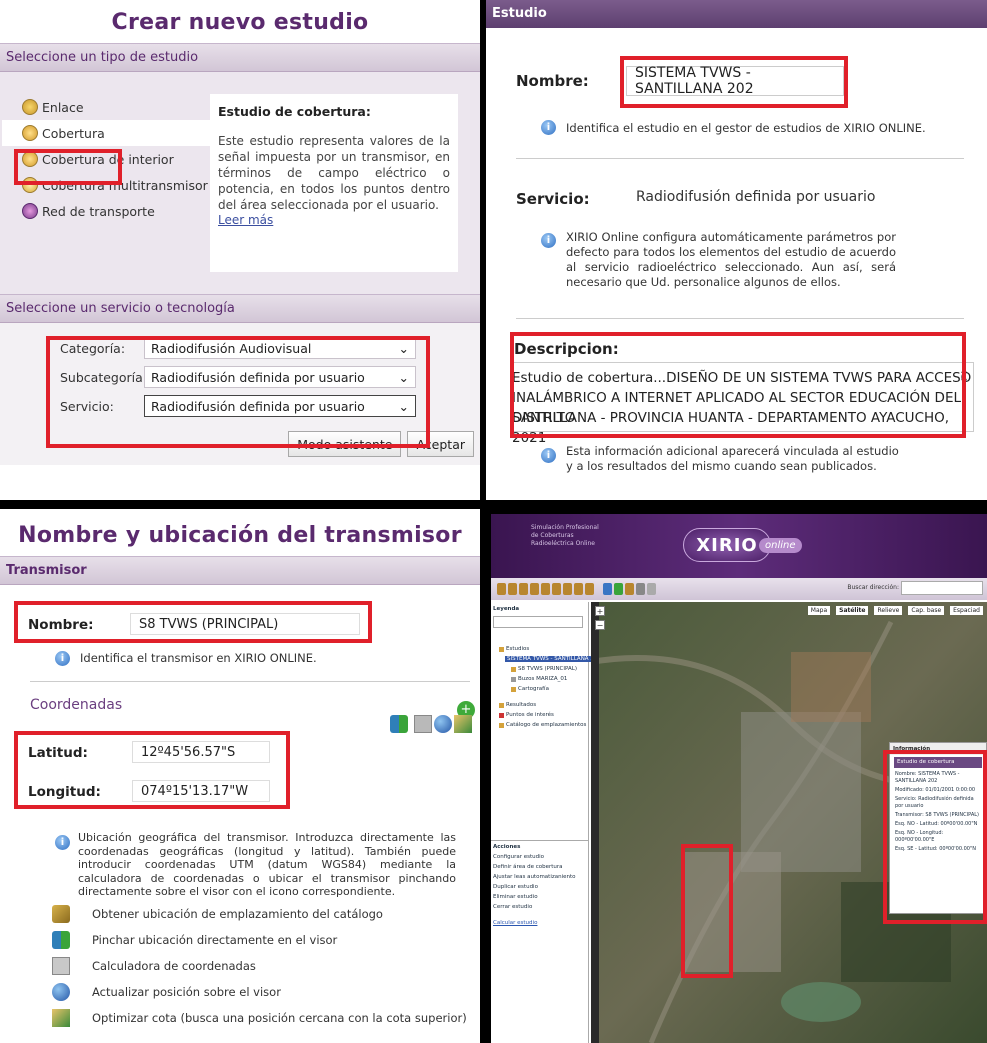 The image size is (987, 1043). What do you see at coordinates (534, 877) in the screenshot?
I see `action-link: Ajustar leas automatizaniento` at bounding box center [534, 877].